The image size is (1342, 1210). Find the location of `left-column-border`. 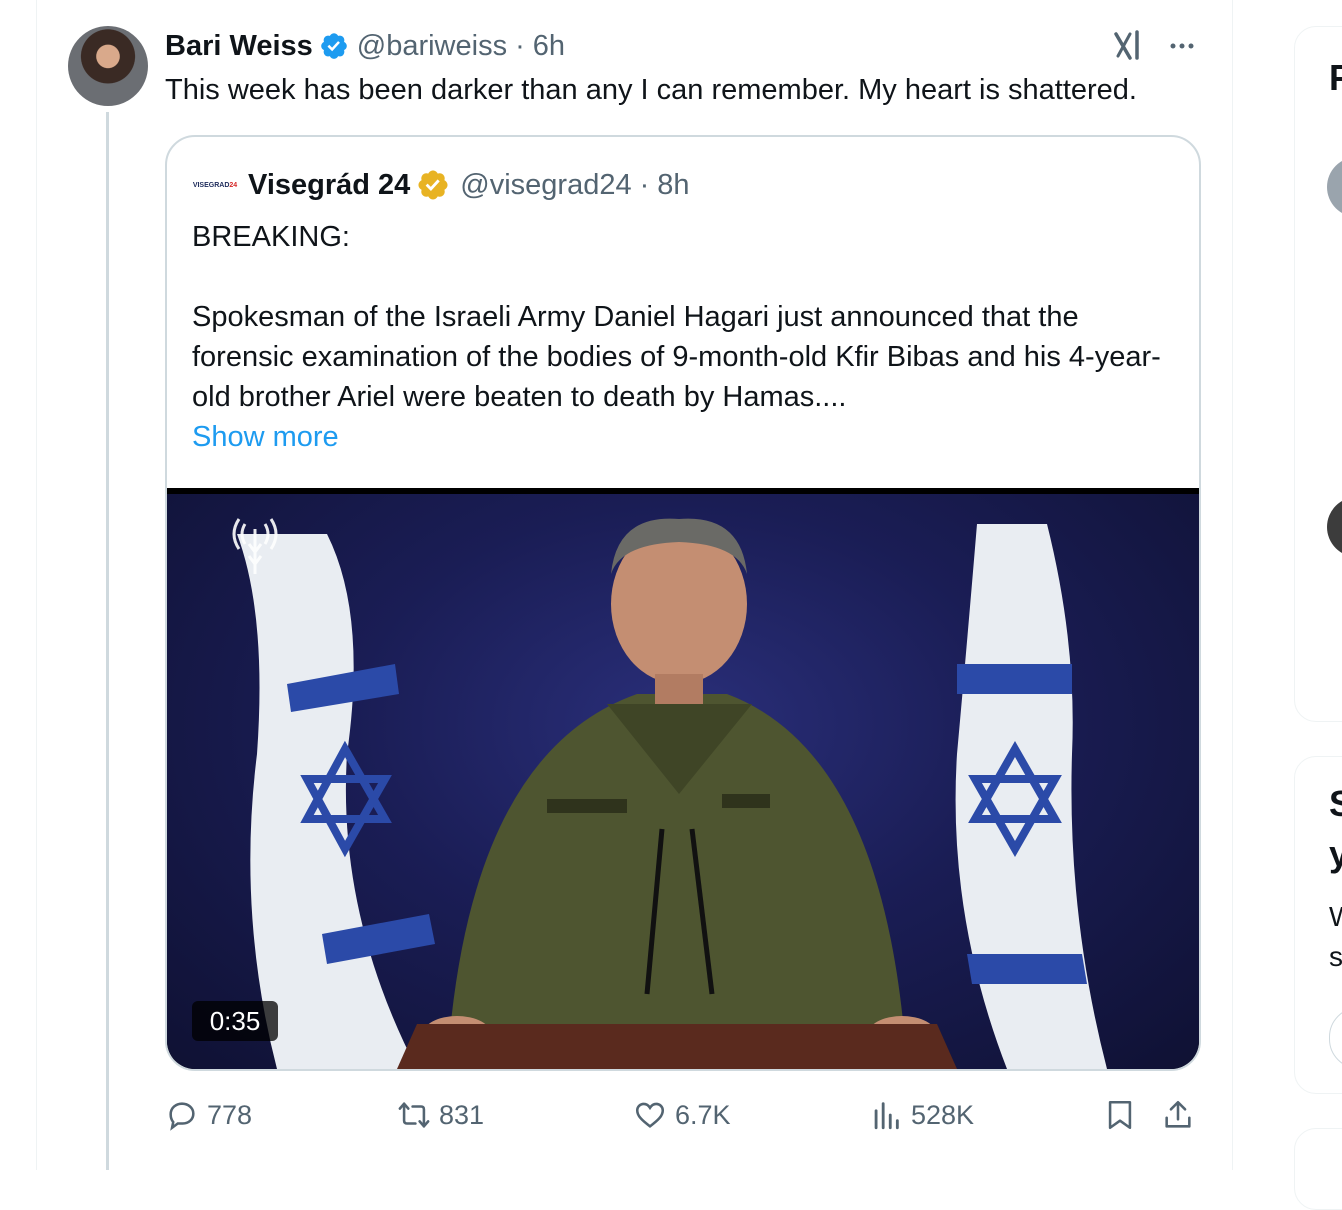

left-column-border is located at coordinates (36, 585).